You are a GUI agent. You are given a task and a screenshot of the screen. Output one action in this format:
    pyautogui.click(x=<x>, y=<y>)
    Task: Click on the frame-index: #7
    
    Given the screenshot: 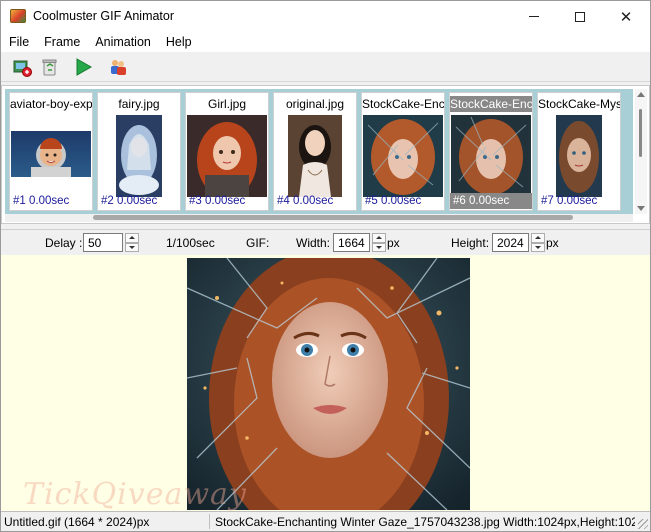 What is the action you would take?
    pyautogui.click(x=547, y=201)
    